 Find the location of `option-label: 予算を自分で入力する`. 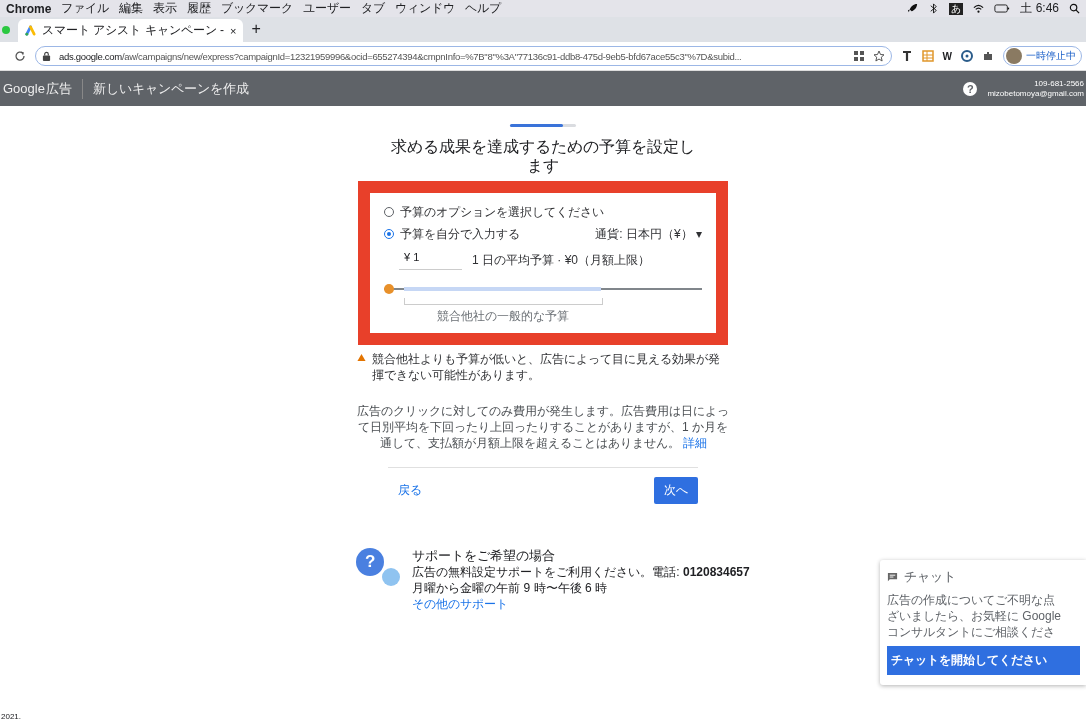

option-label: 予算を自分で入力する is located at coordinates (460, 234).